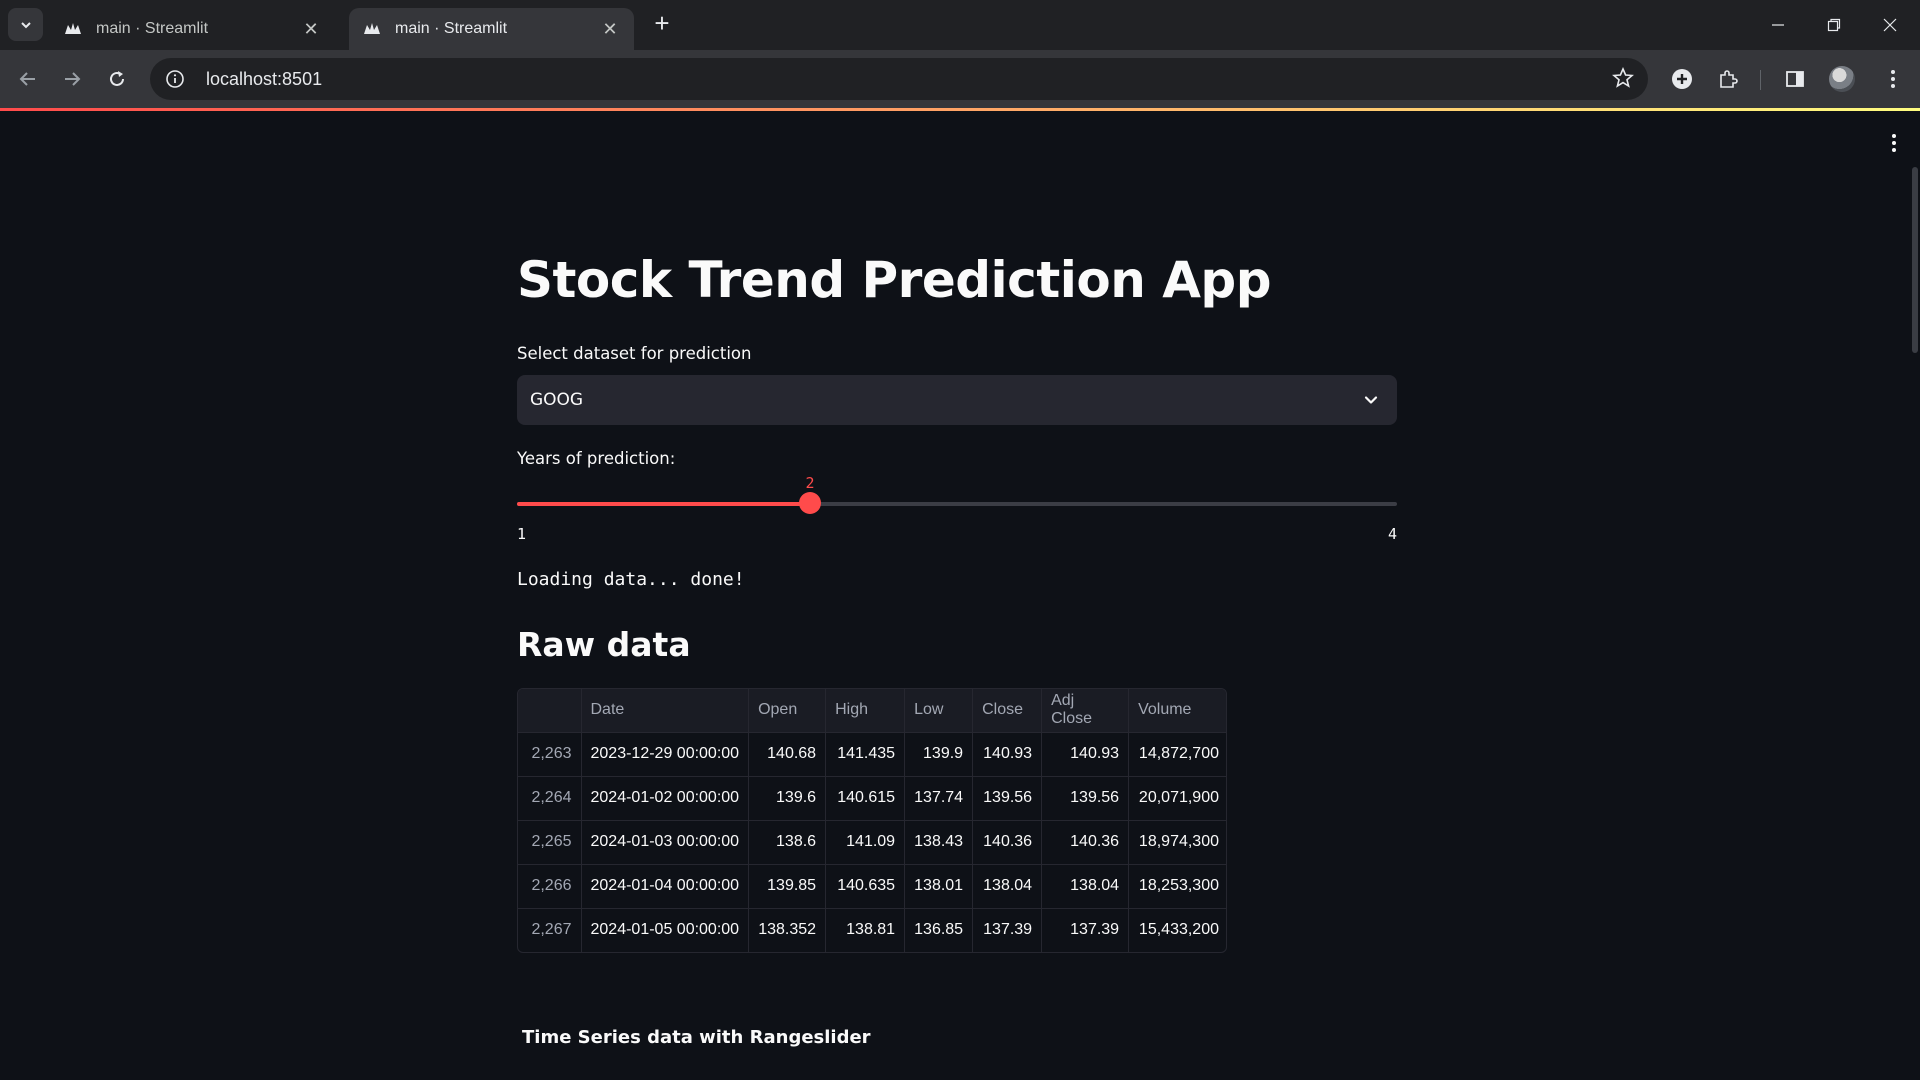 Image resolution: width=1920 pixels, height=1080 pixels. I want to click on streamlit-favicon-icon, so click(372, 29).